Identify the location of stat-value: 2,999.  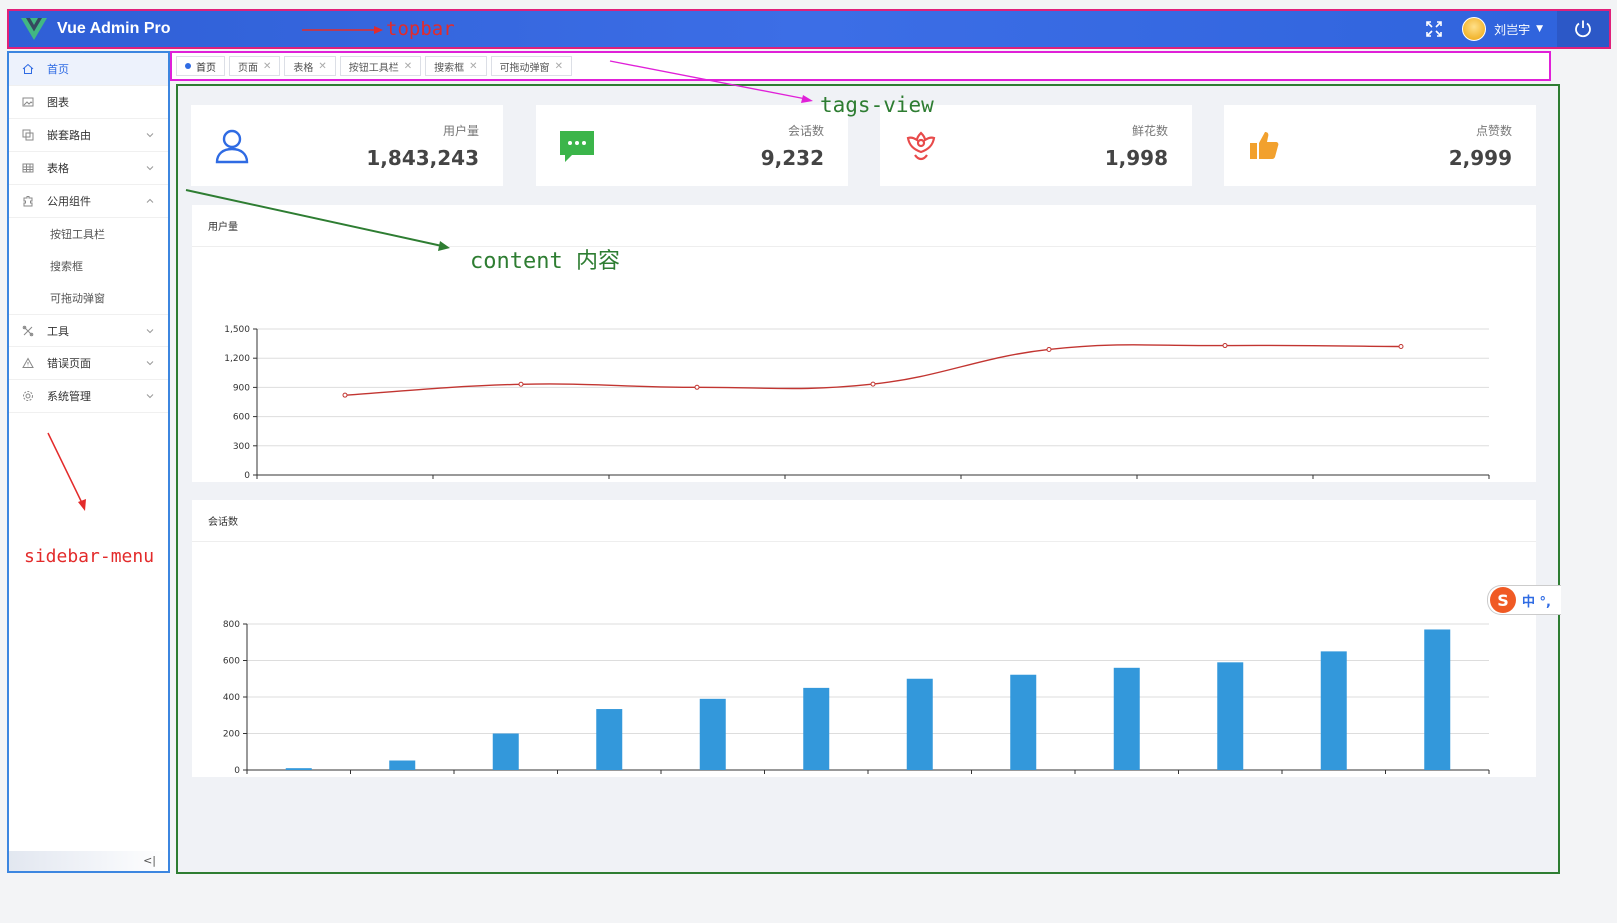
(1480, 158).